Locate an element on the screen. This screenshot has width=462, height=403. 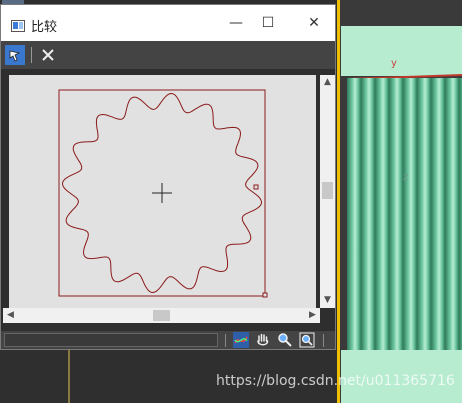
status-bar is located at coordinates (168, 340).